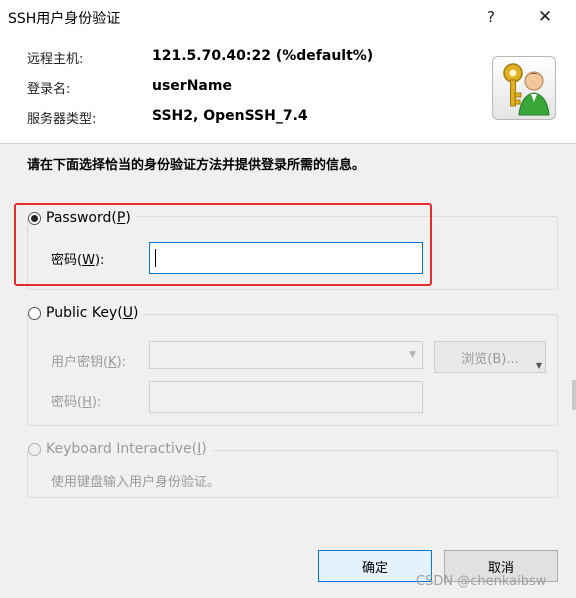  I want to click on dropdown-arrow-icon: ▼, so click(538, 365).